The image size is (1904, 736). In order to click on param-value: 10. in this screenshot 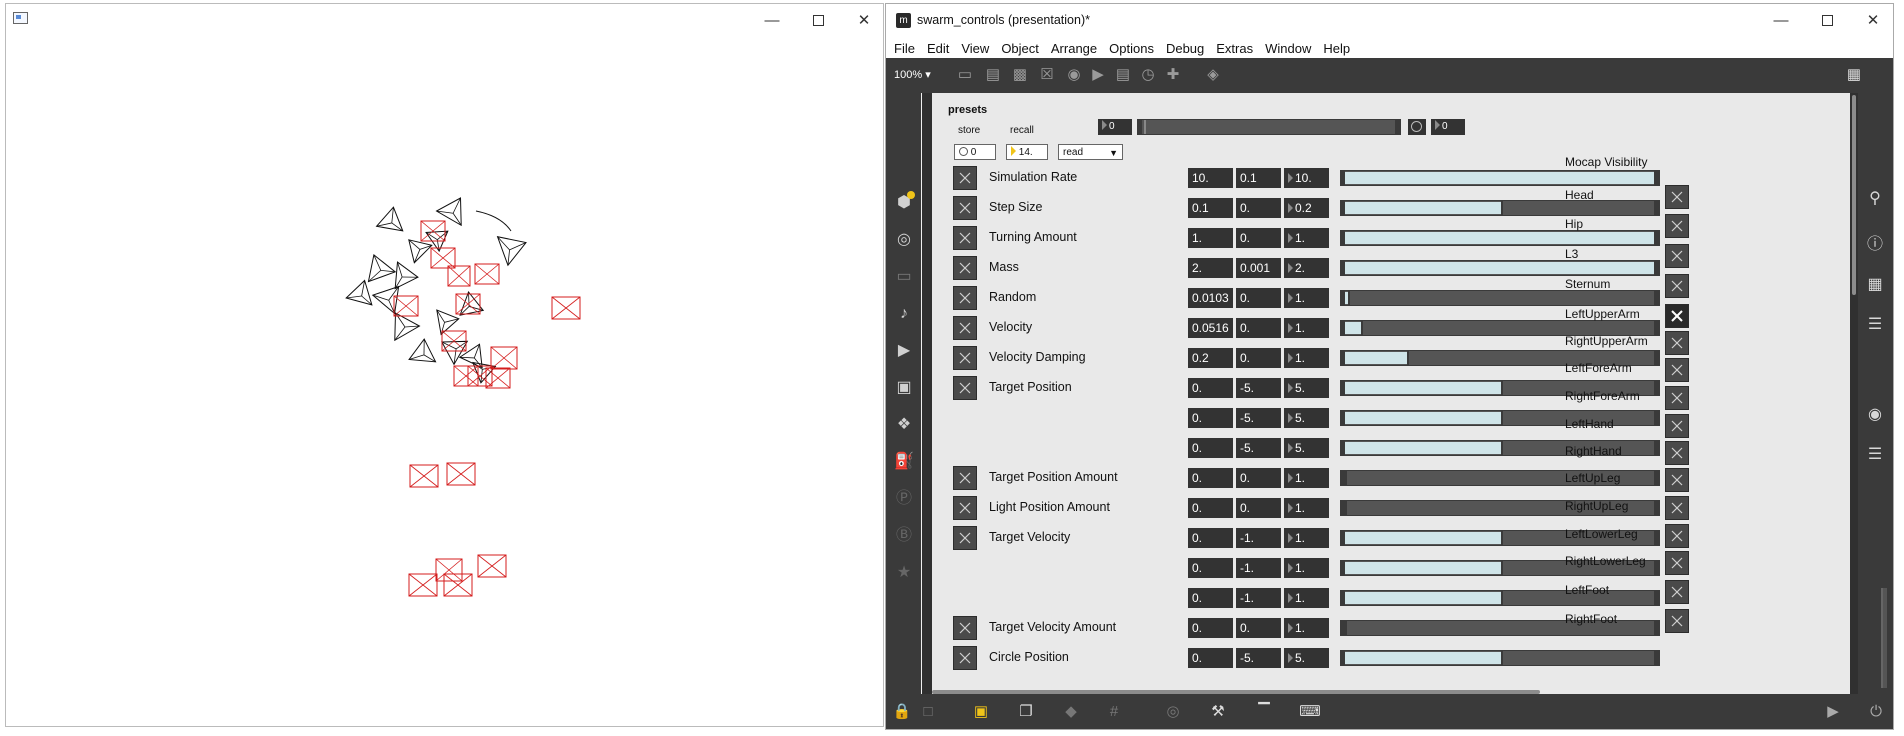, I will do `click(1210, 178)`.